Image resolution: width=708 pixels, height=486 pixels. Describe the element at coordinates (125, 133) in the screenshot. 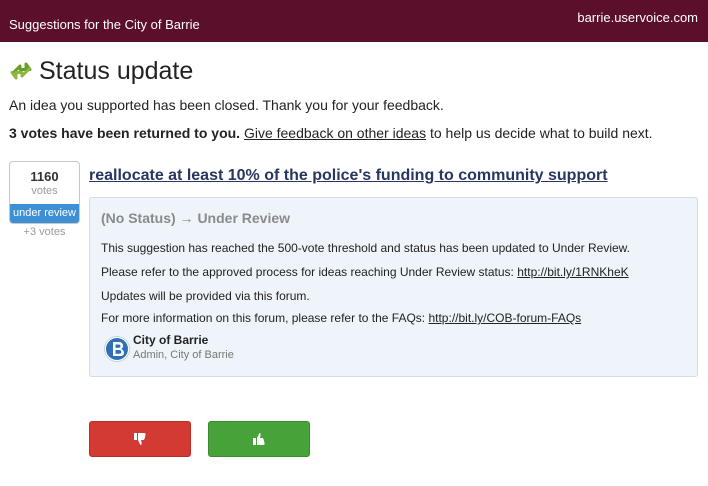

I see `votes-returned-text: 3 votes have been returned to you.` at that location.